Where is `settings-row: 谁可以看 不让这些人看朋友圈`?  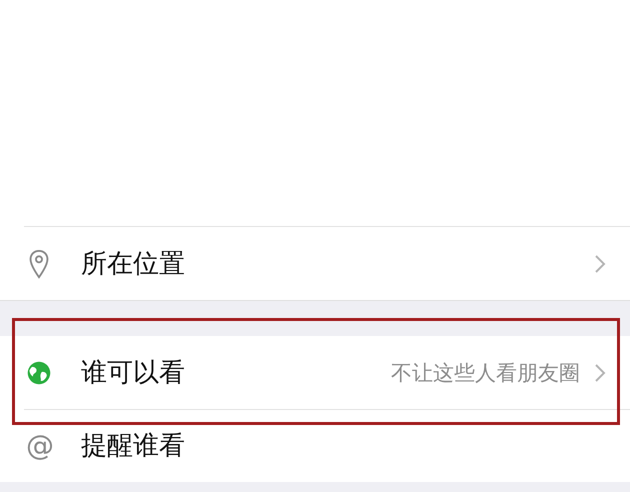
settings-row: 谁可以看 不让这些人看朋友圈 is located at coordinates (315, 372).